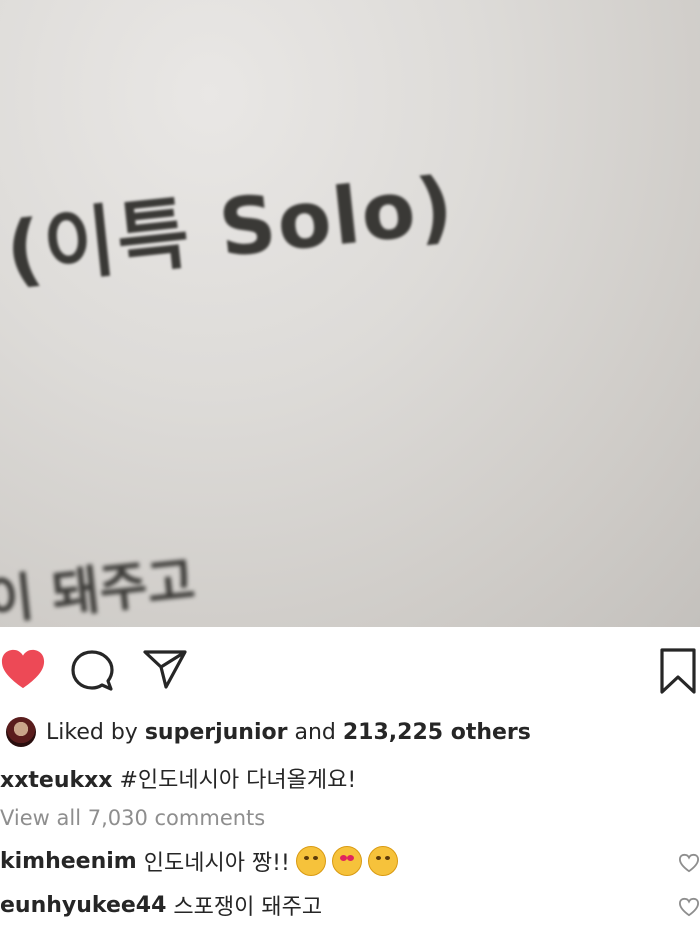 Image resolution: width=700 pixels, height=933 pixels. I want to click on liker-username: superjunior, so click(216, 732).